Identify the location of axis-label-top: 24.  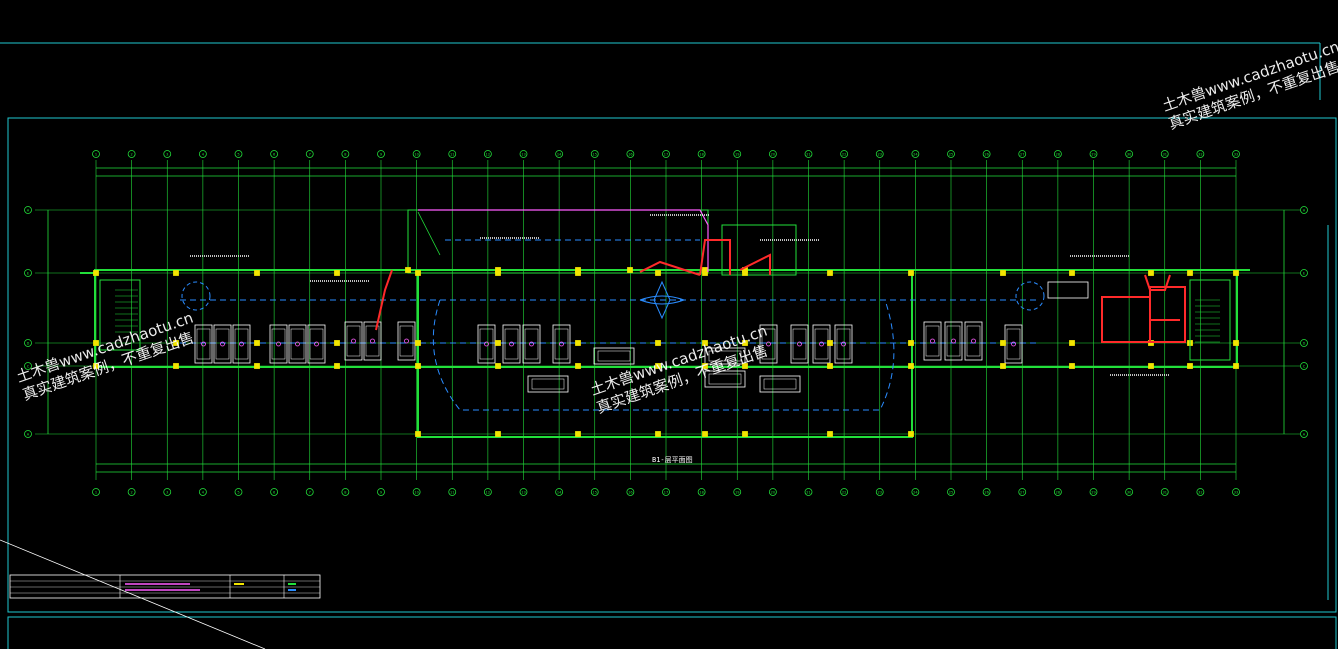
(915, 155).